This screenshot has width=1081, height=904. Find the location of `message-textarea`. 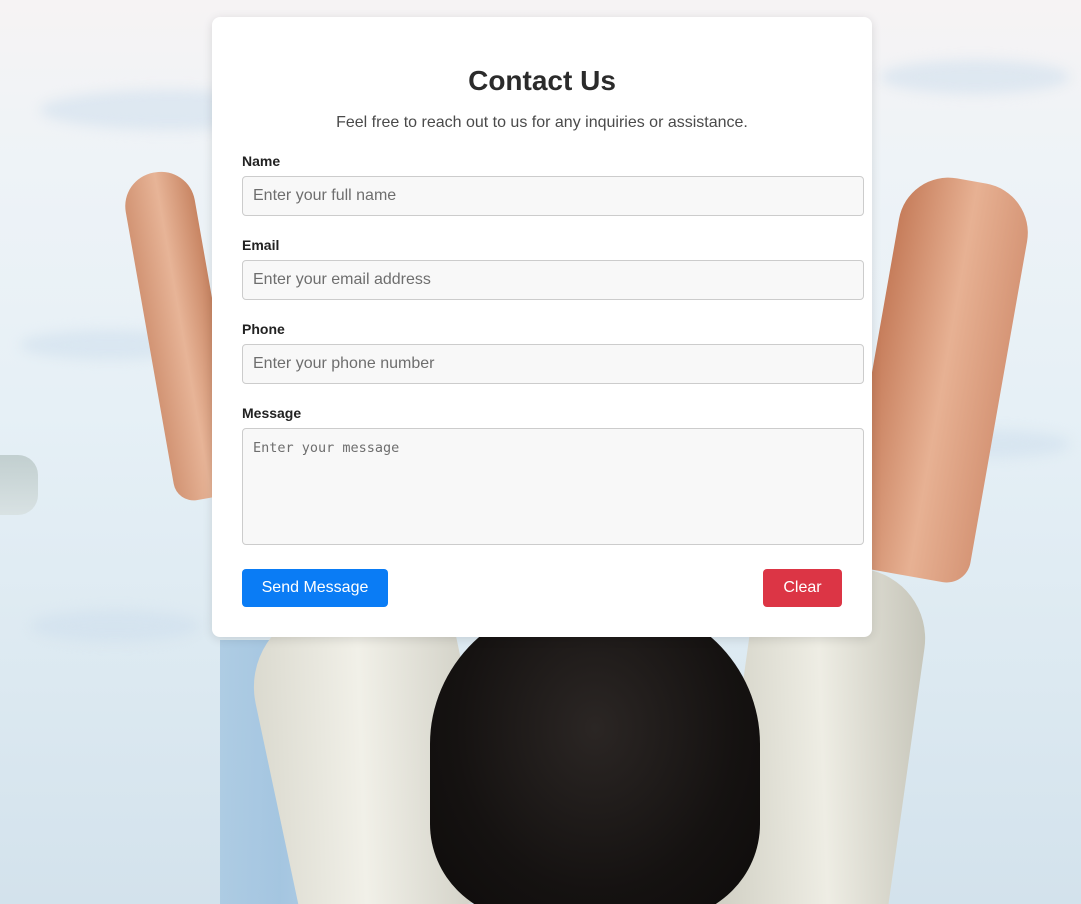

message-textarea is located at coordinates (553, 486).